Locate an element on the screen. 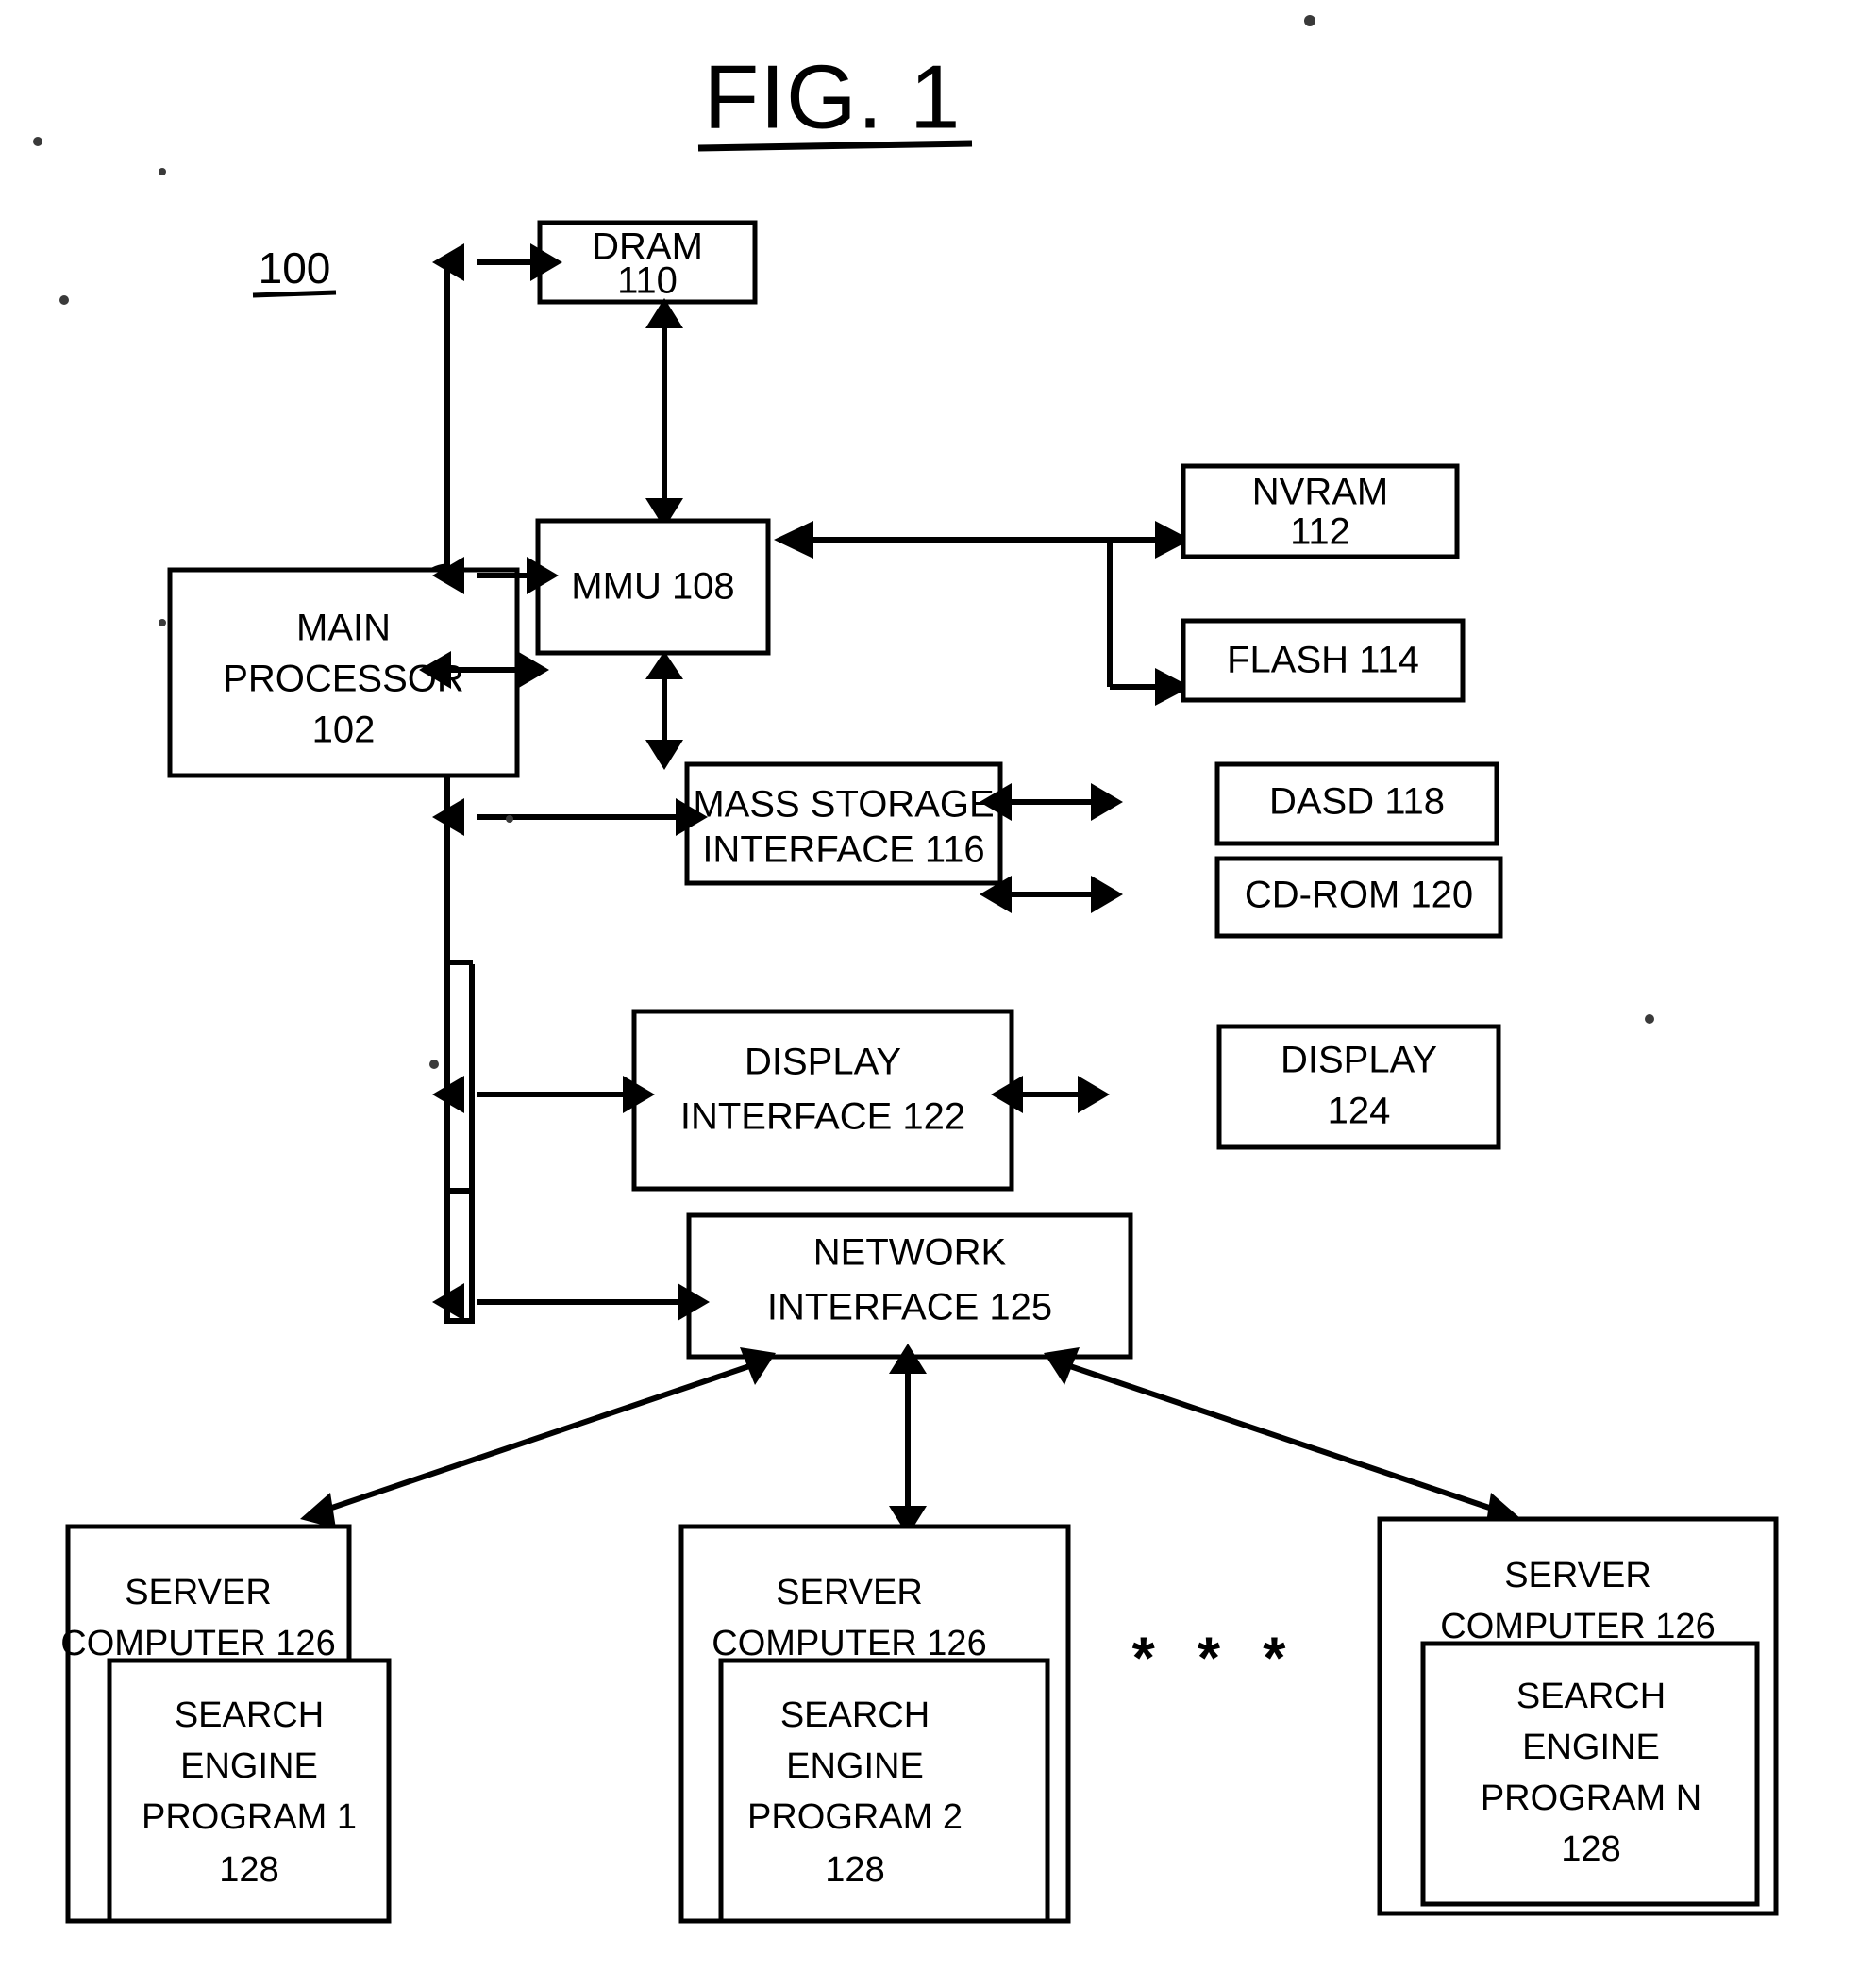  server-1-program-line2: ENGINE is located at coordinates (249, 1766).